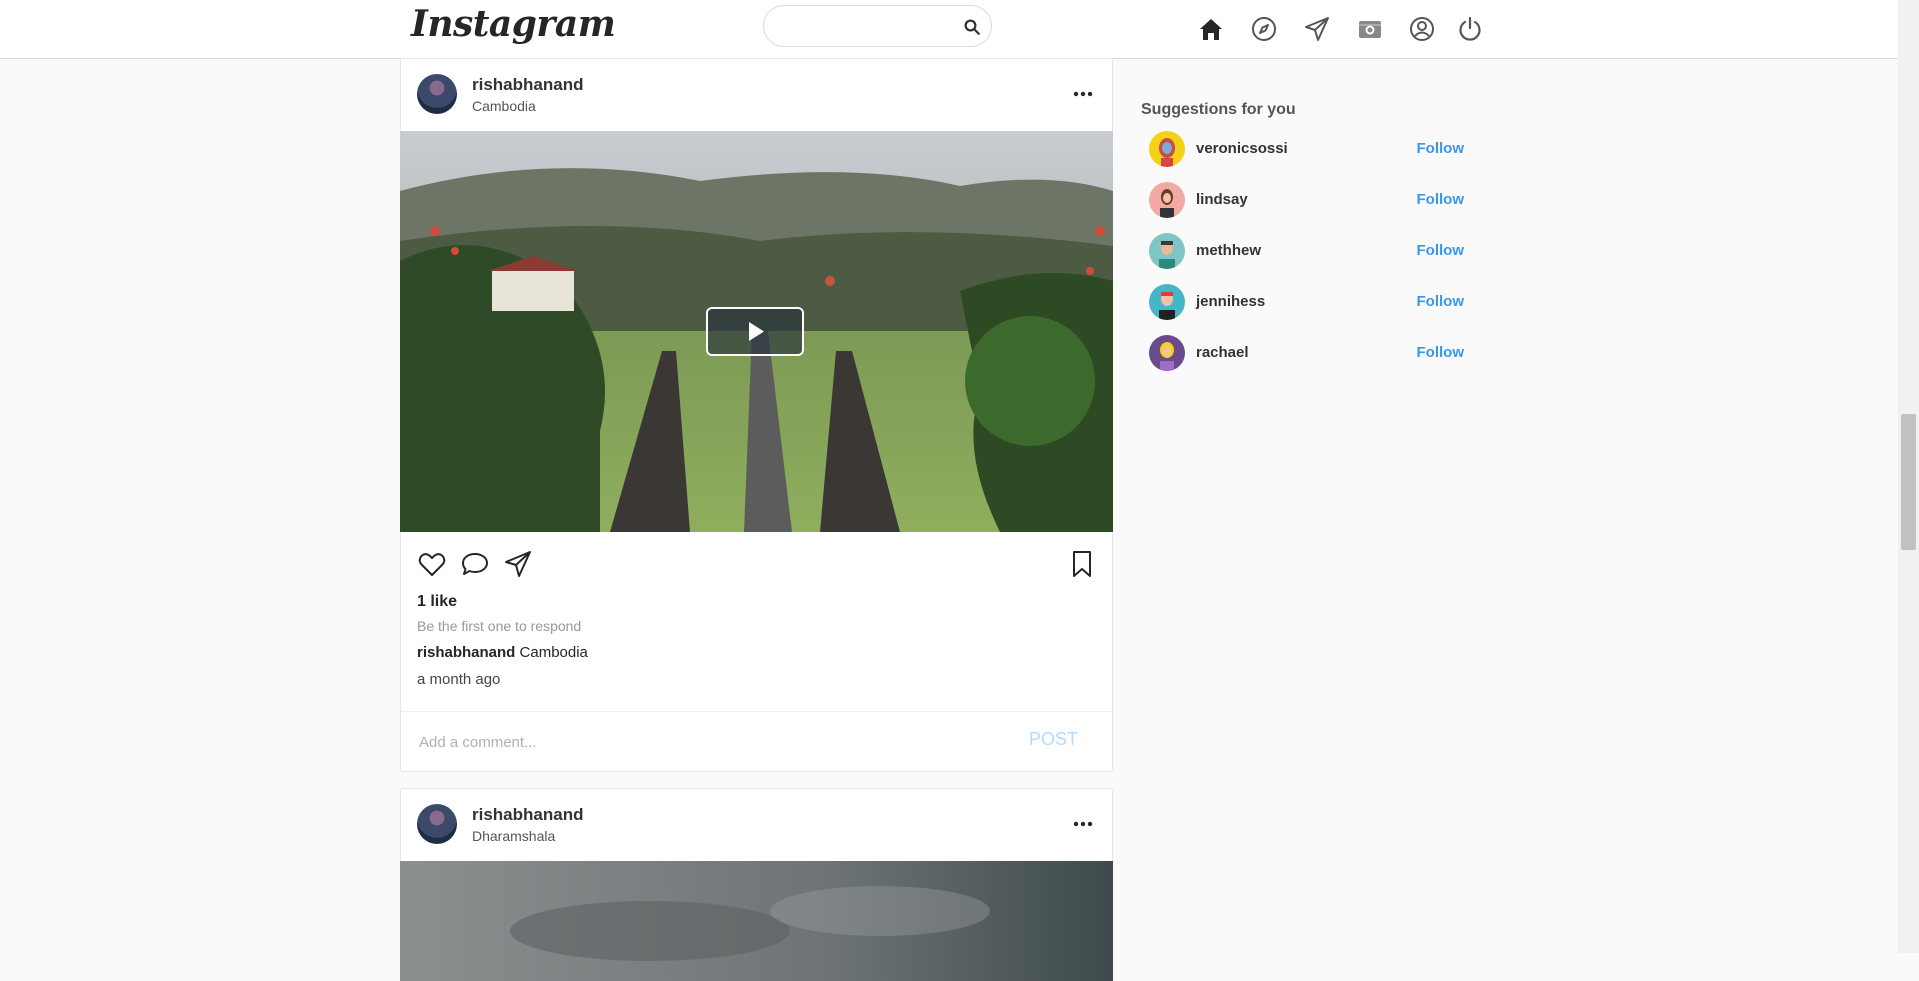 This screenshot has width=1919, height=981. What do you see at coordinates (1082, 564) in the screenshot?
I see `bookmark-icon` at bounding box center [1082, 564].